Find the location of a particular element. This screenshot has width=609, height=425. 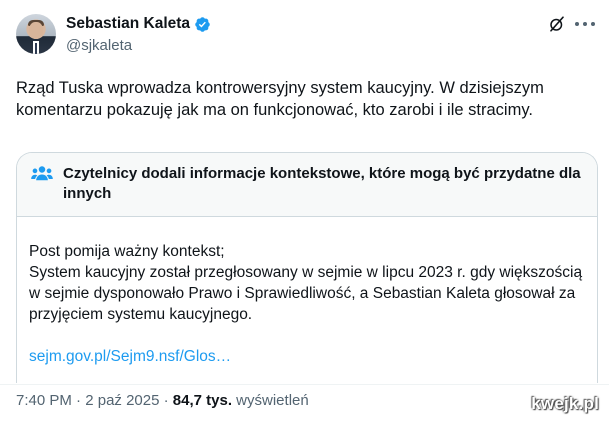

tweet-date: 2 paź 2025 is located at coordinates (122, 400).